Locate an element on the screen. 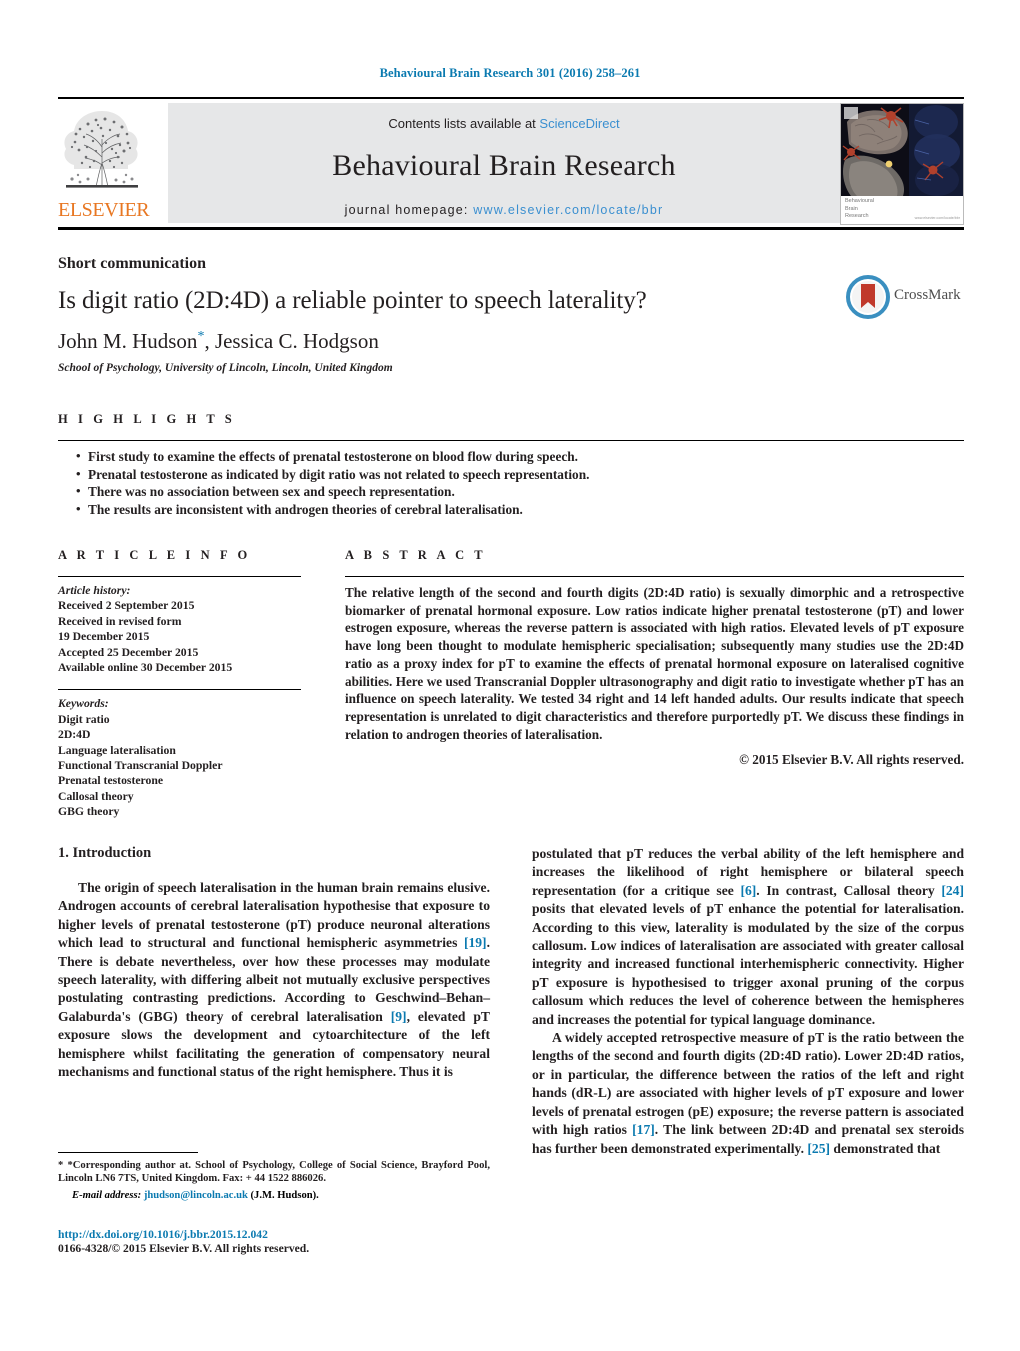  paragraph-text: . In contrast, Callosal theory is located at coordinates (849, 890).